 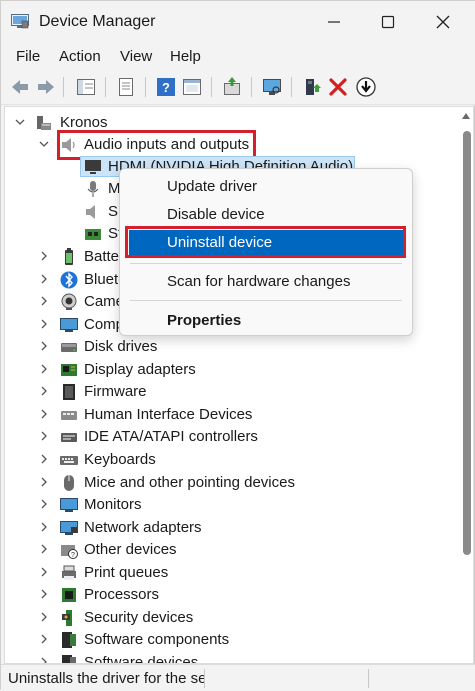 I want to click on tree-category-row: Software components, so click(x=229, y=640).